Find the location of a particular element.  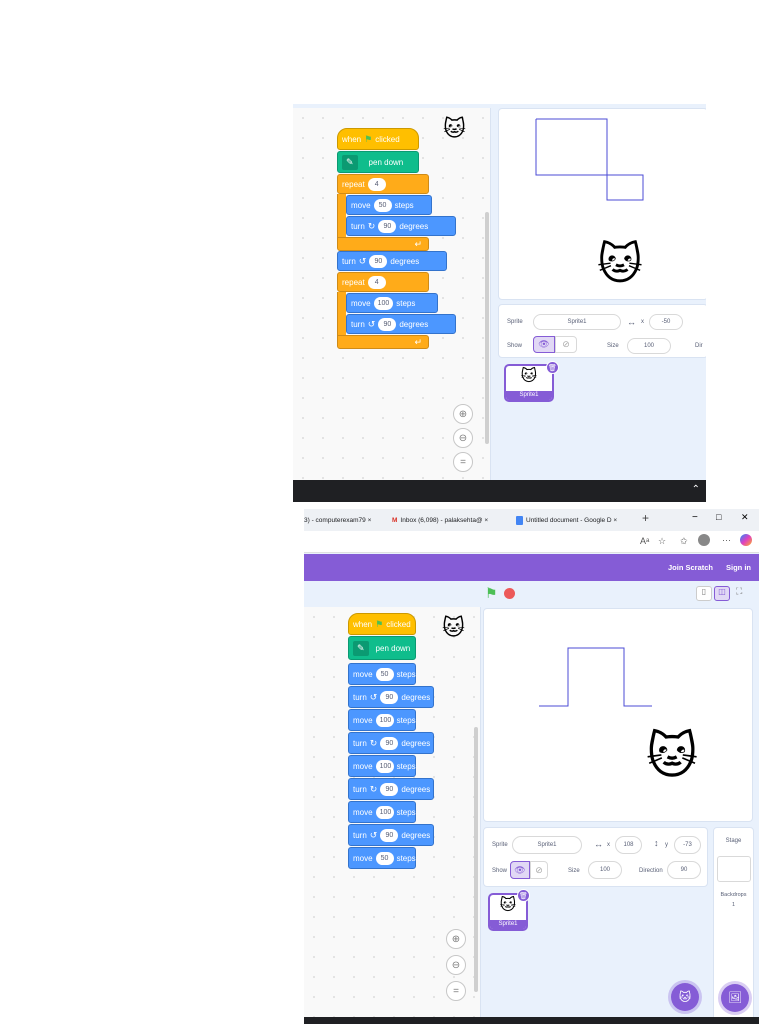

tab-computerexam: 3) - computerexam79 × is located at coordinates (337, 520).